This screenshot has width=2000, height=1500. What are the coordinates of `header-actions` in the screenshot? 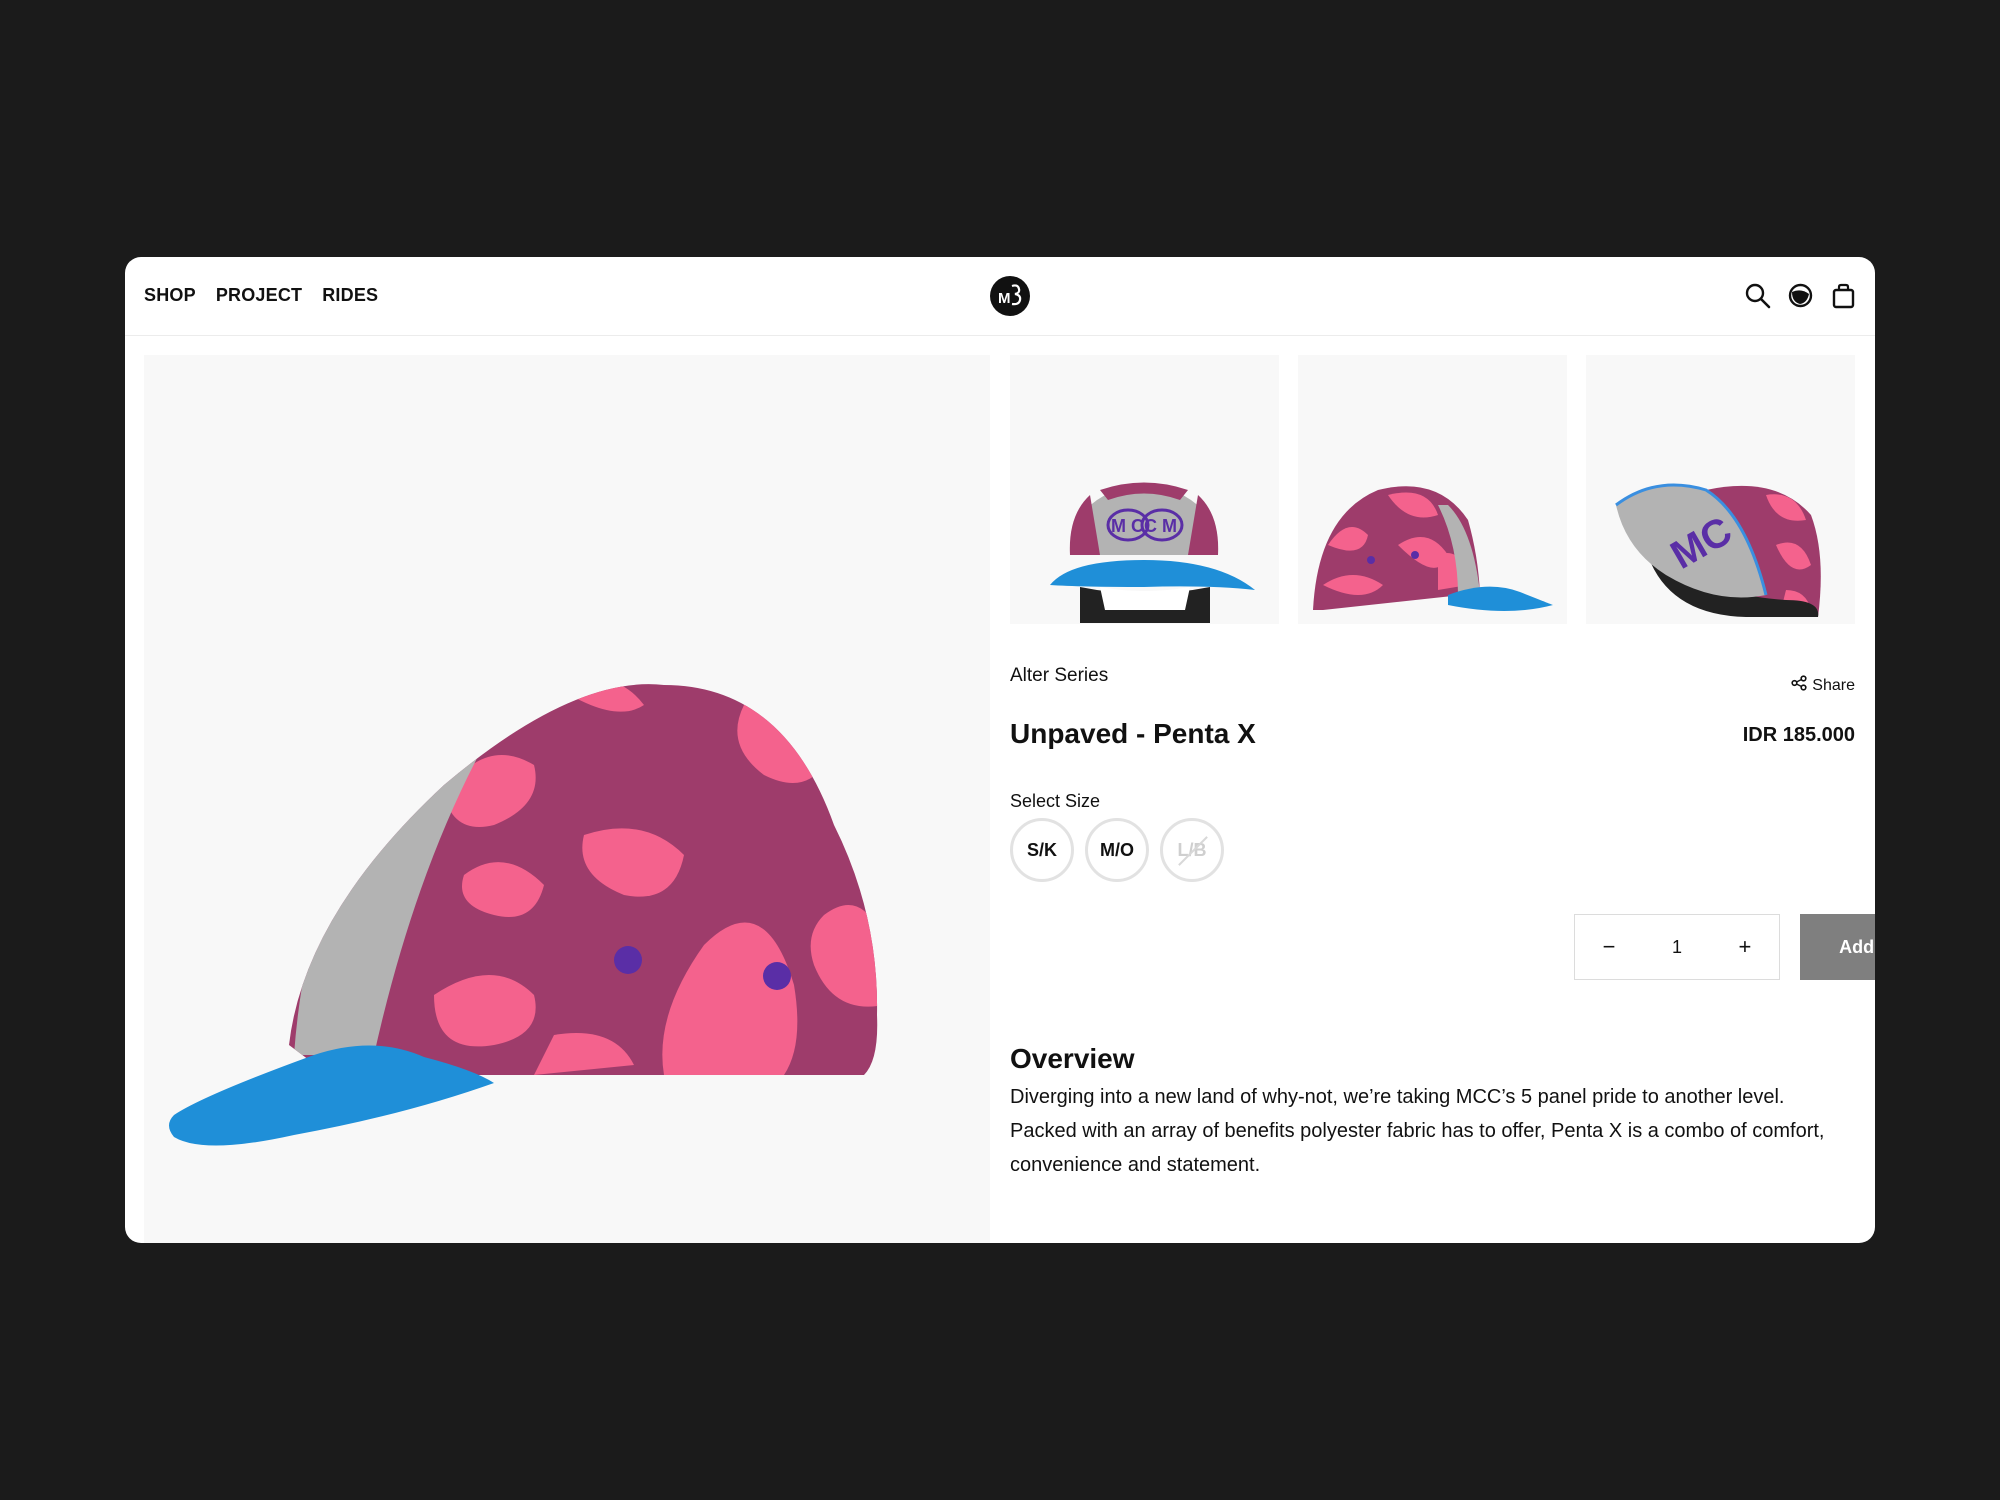 It's located at (1800, 295).